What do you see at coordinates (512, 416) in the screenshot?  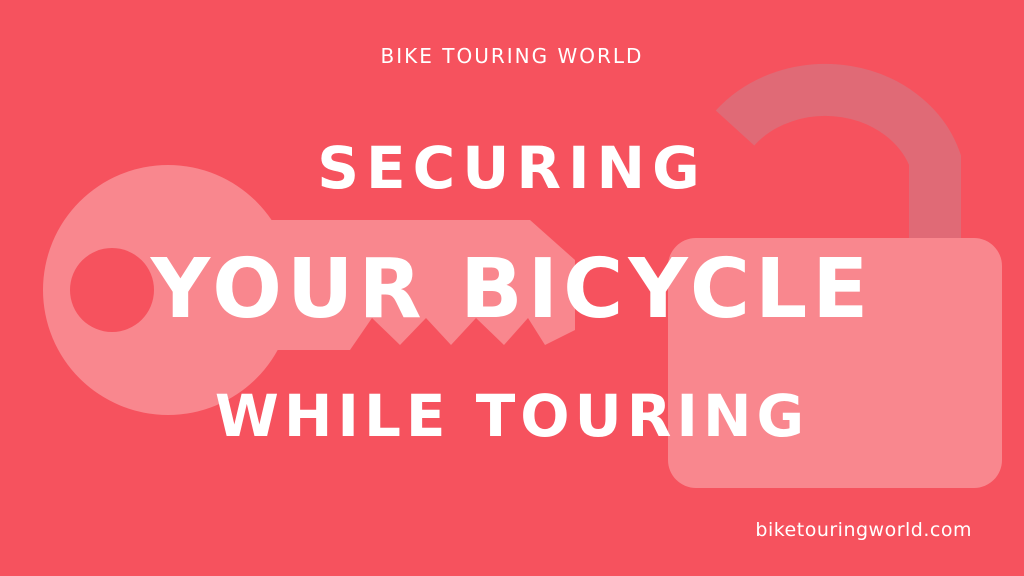 I see `title-line-3: WHILE TOURING` at bounding box center [512, 416].